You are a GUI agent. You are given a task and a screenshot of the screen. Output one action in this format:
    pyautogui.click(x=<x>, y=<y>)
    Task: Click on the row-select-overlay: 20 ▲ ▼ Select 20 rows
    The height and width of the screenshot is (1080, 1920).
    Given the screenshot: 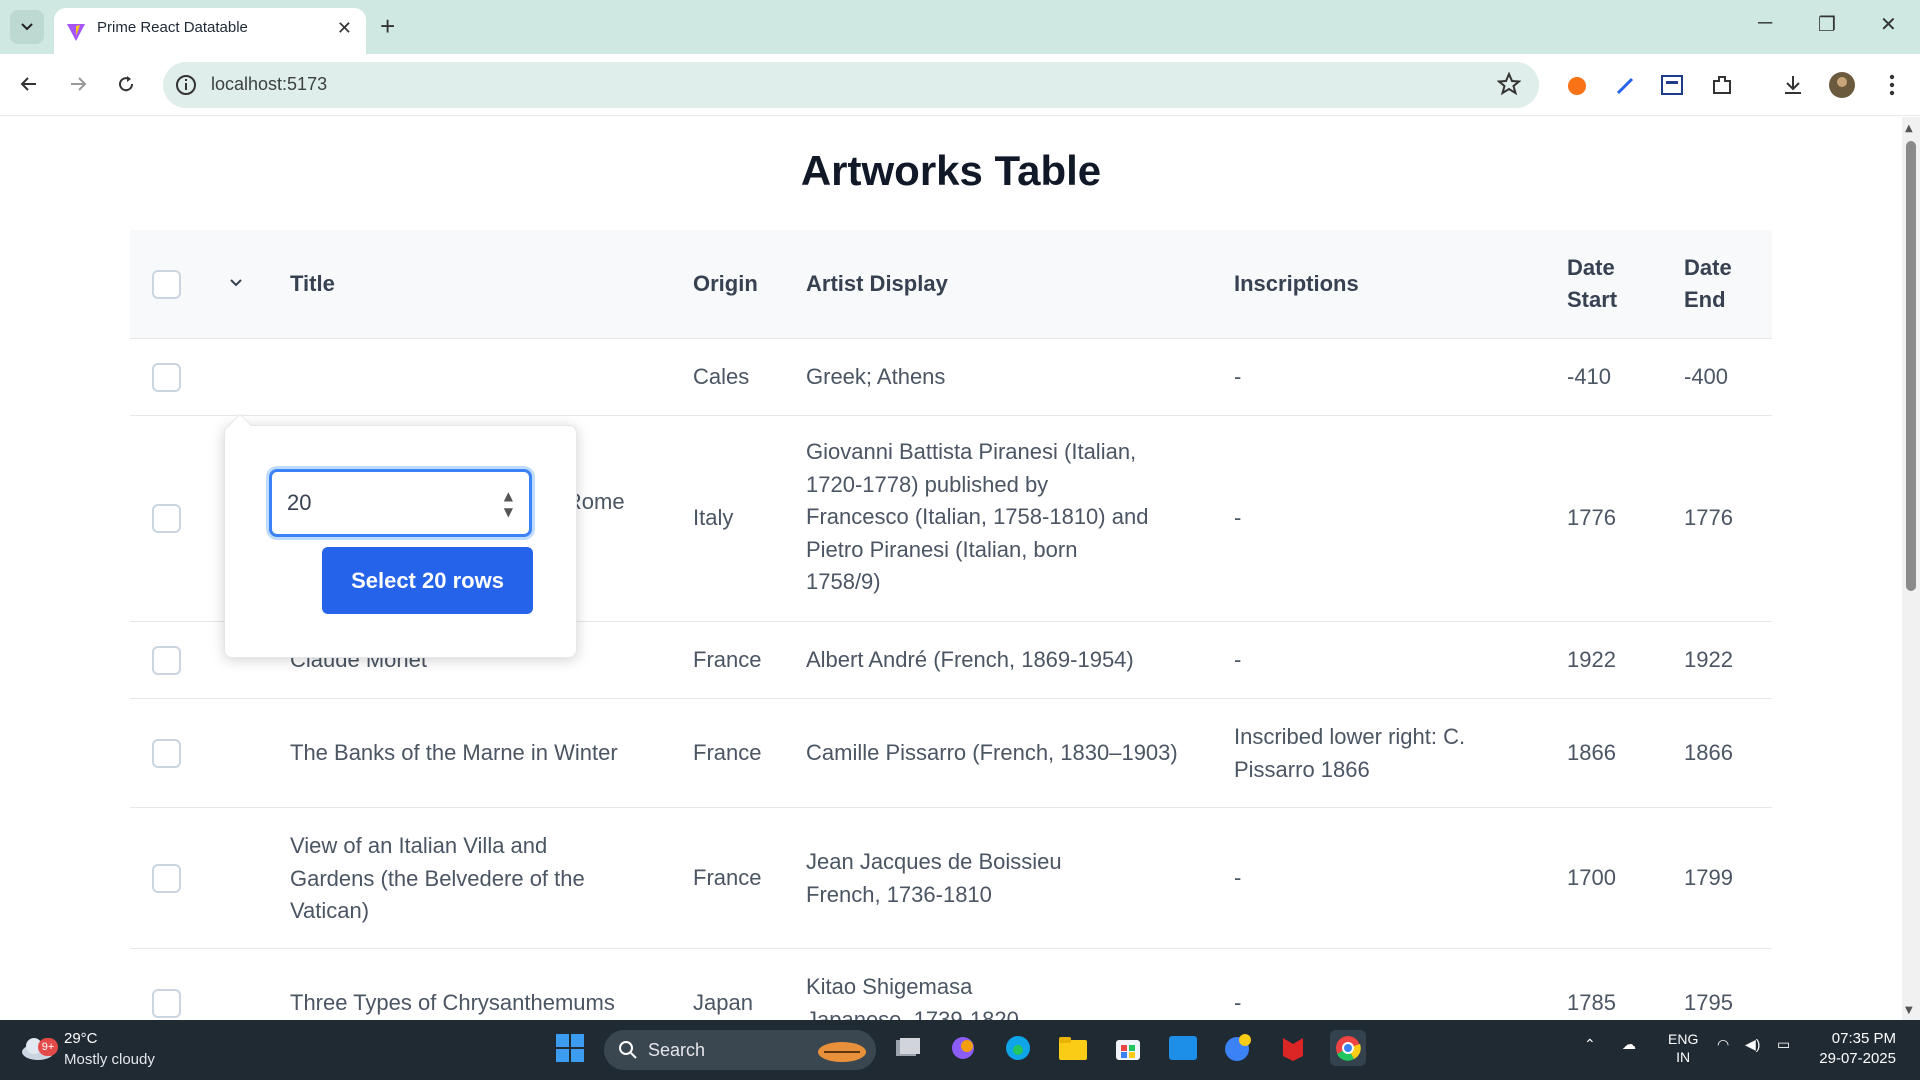 What is the action you would take?
    pyautogui.click(x=400, y=535)
    